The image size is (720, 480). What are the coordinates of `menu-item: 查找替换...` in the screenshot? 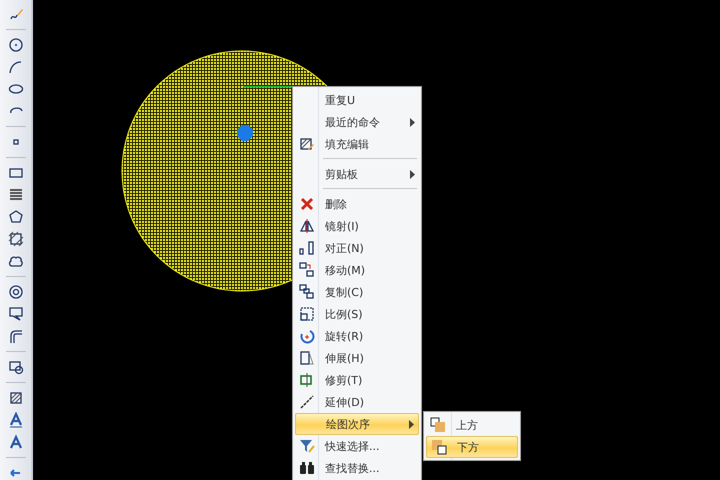 It's located at (357, 468).